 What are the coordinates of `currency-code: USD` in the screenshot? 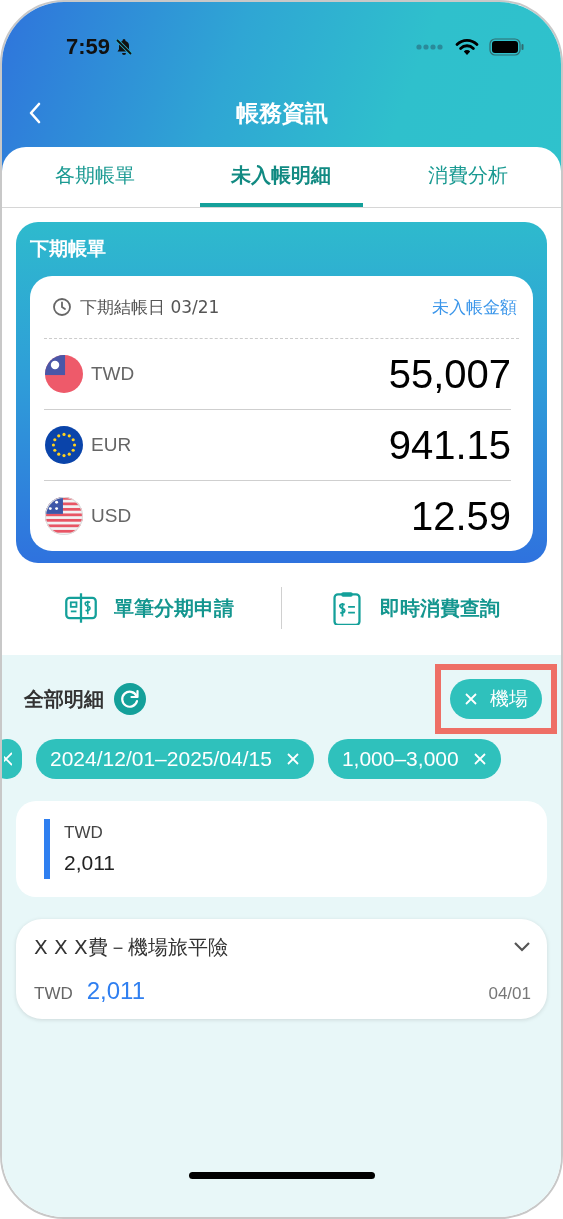 It's located at (112, 516).